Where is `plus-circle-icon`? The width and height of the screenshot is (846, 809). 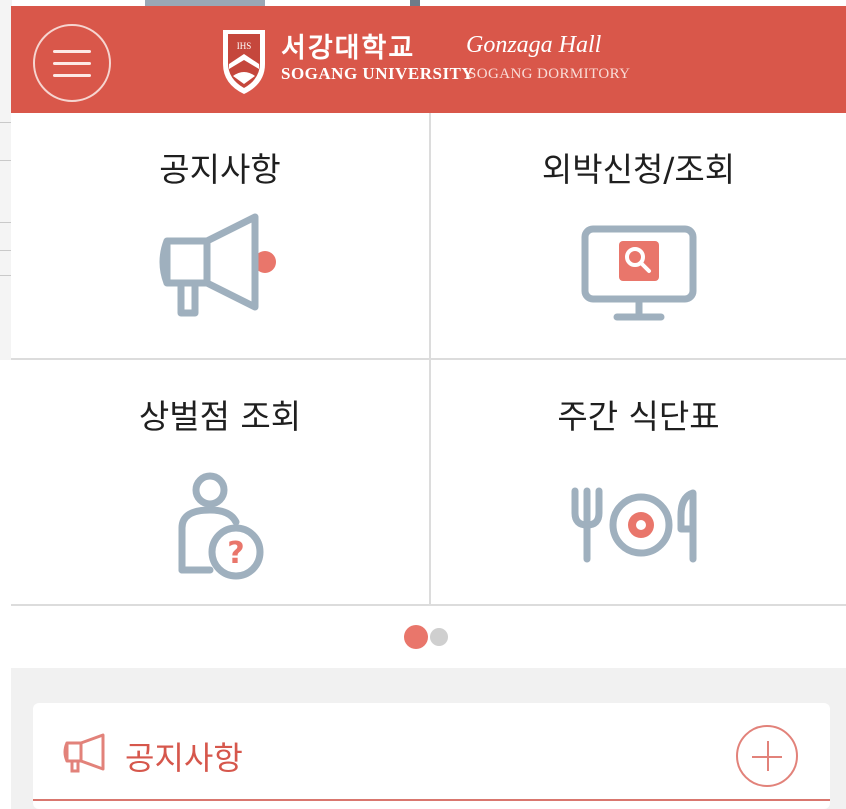 plus-circle-icon is located at coordinates (767, 756).